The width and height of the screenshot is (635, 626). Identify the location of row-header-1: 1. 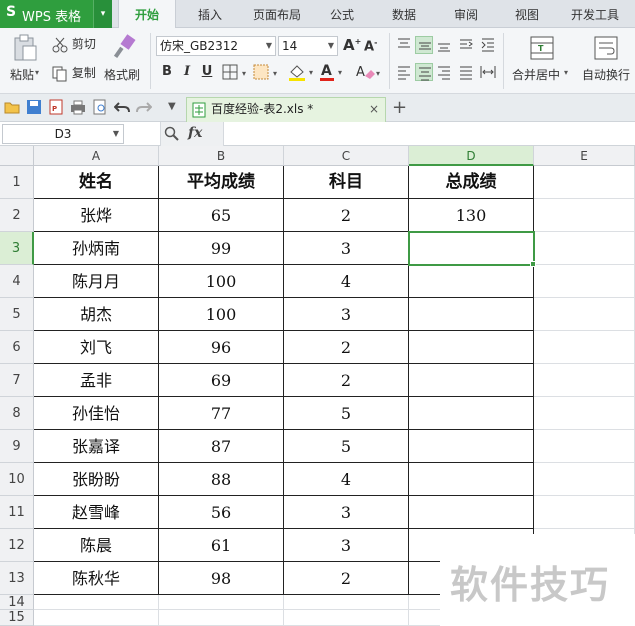
(17, 182).